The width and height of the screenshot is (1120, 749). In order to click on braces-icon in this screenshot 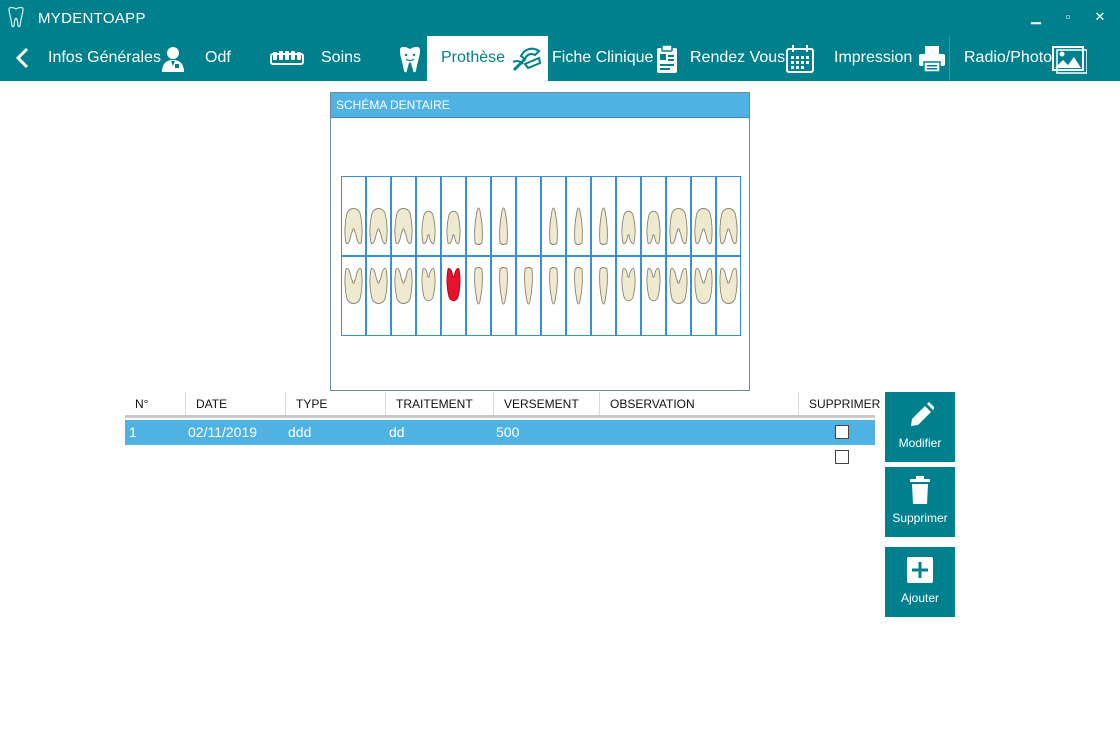, I will do `click(287, 58)`.